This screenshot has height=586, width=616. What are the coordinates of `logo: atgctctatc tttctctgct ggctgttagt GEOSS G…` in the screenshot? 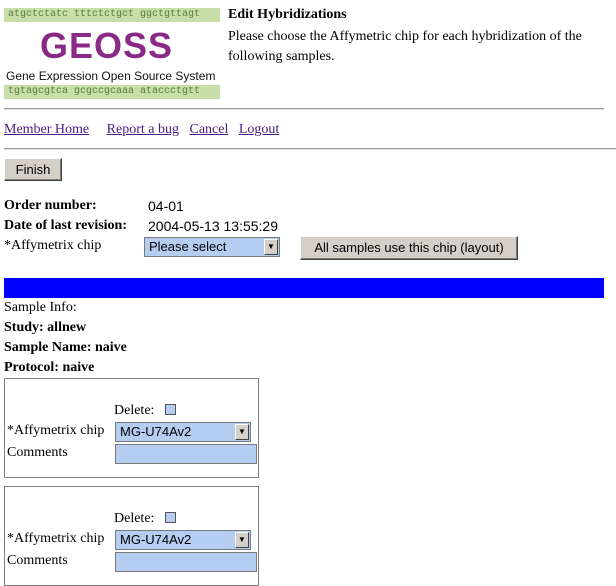 It's located at (112, 52).